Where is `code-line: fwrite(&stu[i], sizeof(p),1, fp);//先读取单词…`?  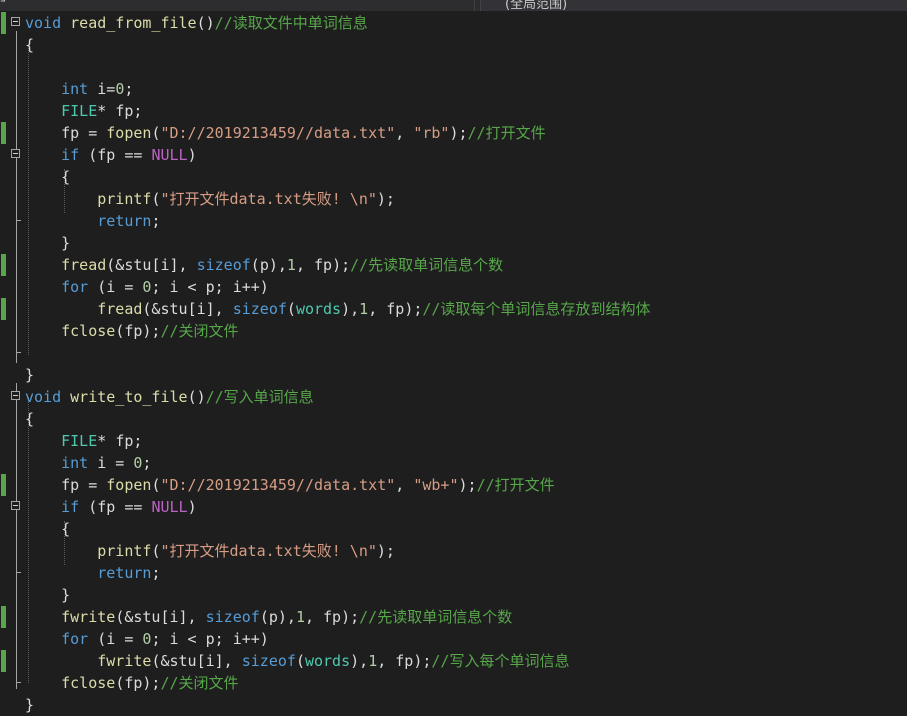 code-line: fwrite(&stu[i], sizeof(p),1, fp);//先读取单词… is located at coordinates (453, 617).